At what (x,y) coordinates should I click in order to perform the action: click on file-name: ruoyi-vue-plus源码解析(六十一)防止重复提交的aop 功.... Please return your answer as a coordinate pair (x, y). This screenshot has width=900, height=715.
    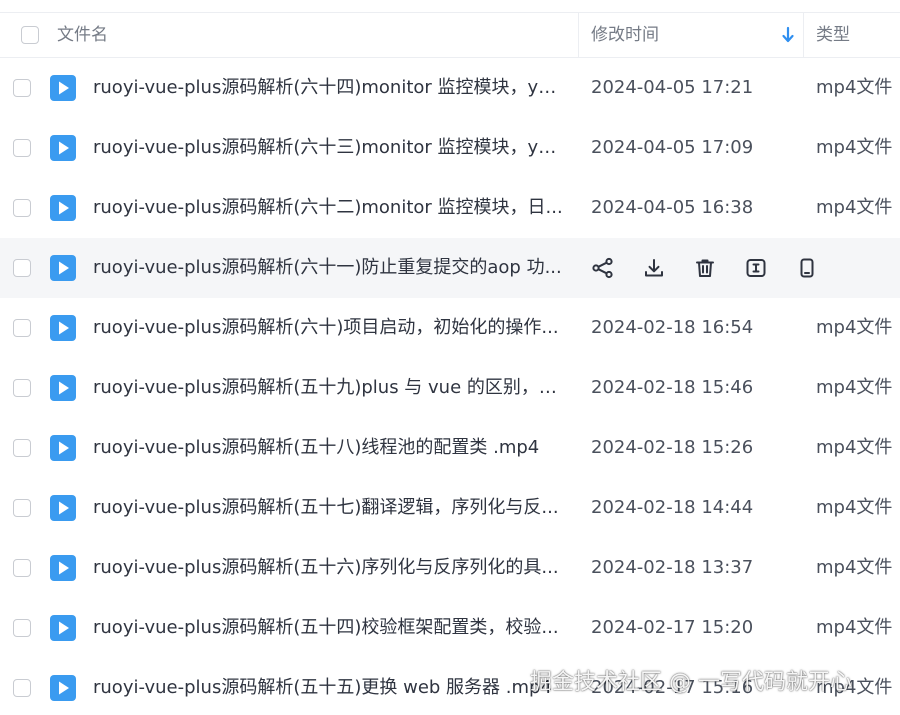
    Looking at the image, I should click on (328, 268).